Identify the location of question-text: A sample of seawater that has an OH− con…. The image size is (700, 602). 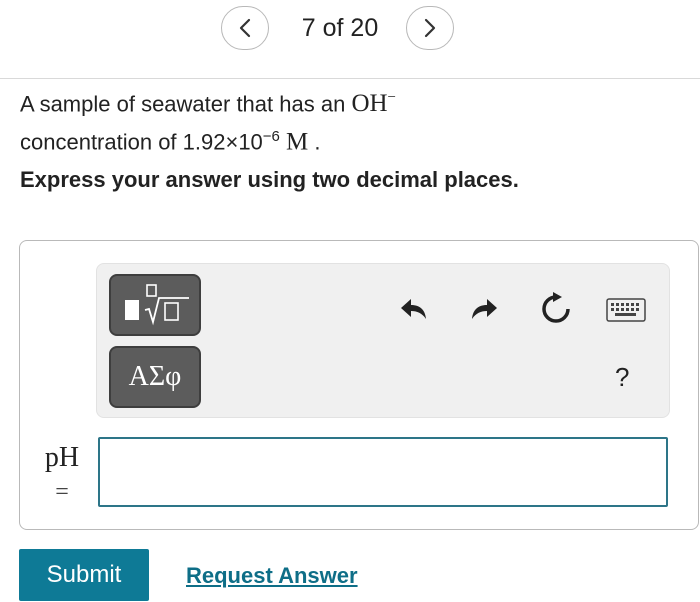
(208, 120).